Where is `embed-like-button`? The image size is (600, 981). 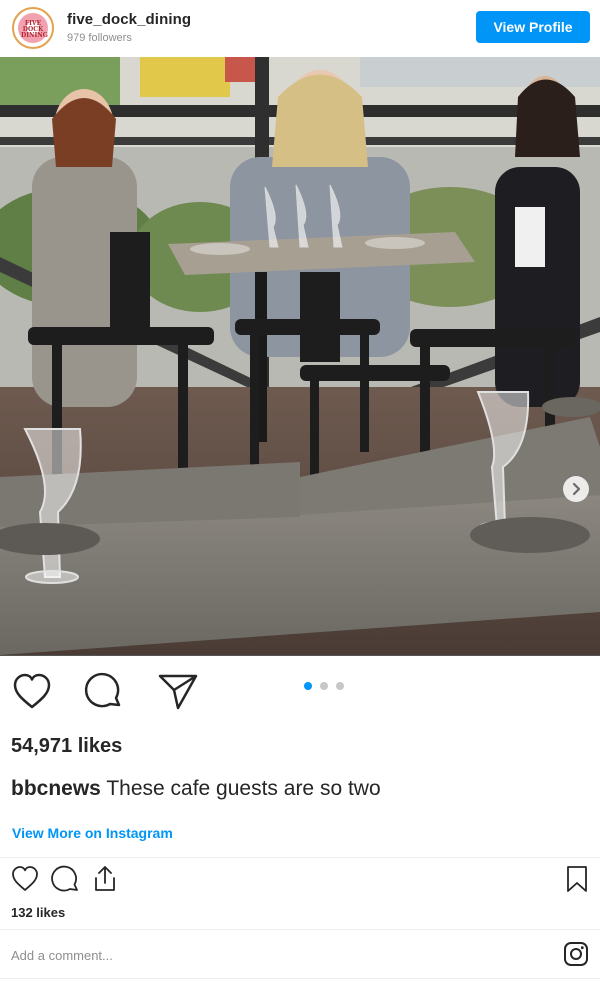 embed-like-button is located at coordinates (25, 879).